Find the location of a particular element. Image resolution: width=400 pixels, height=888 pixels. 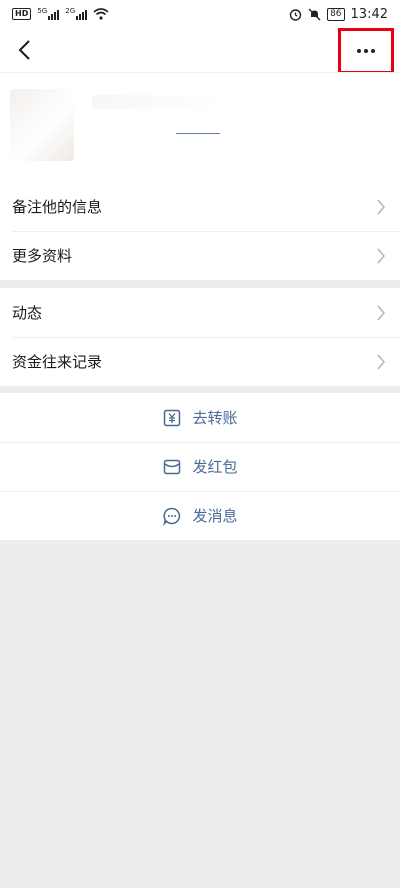

status-left: HD 5G 2G is located at coordinates (60, 14).